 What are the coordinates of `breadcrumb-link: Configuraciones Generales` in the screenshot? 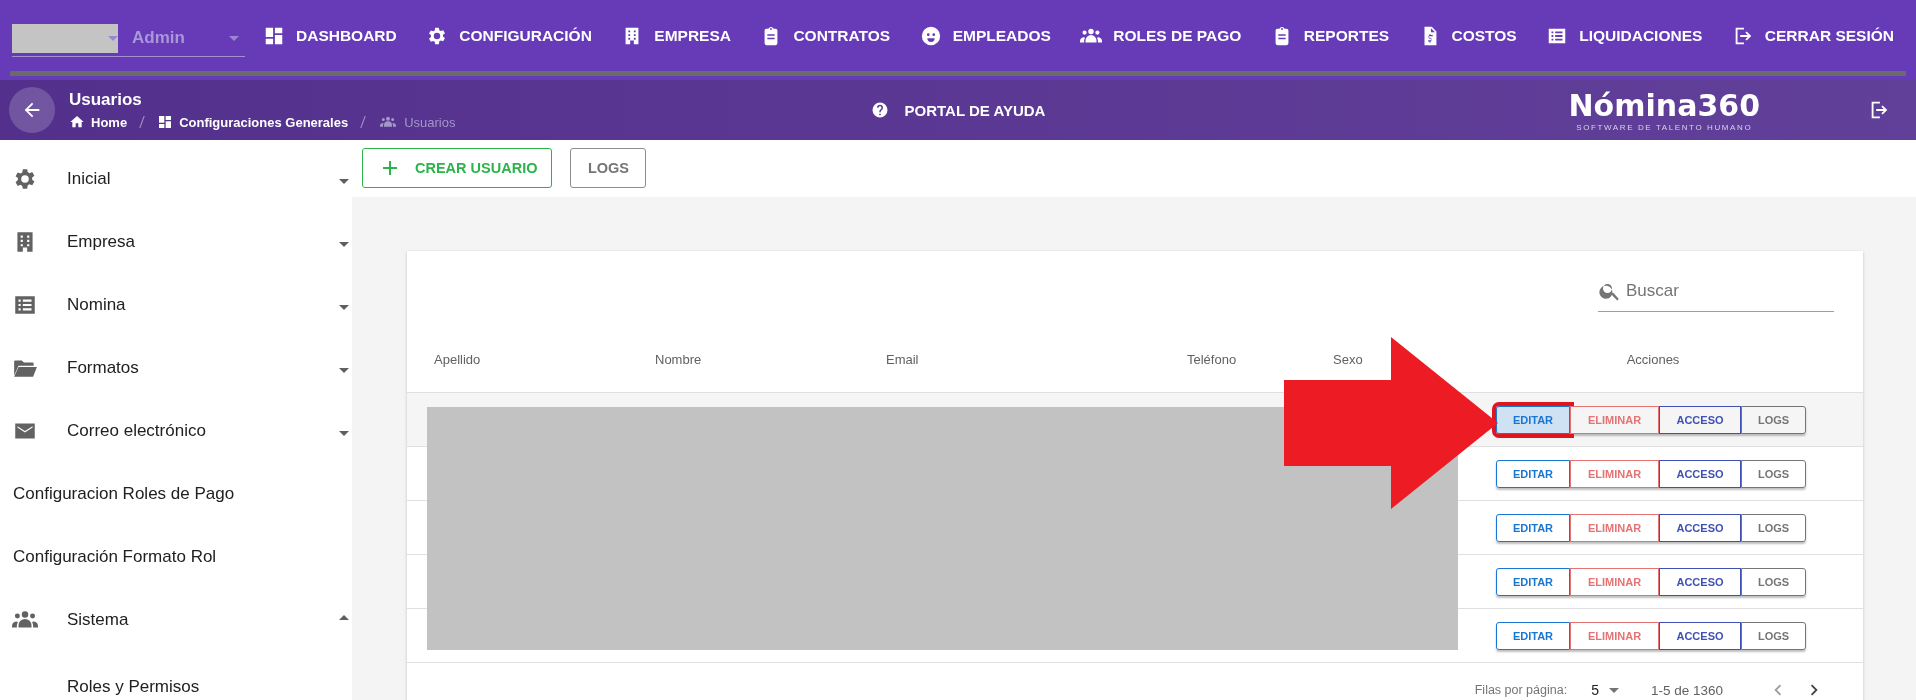 It's located at (264, 122).